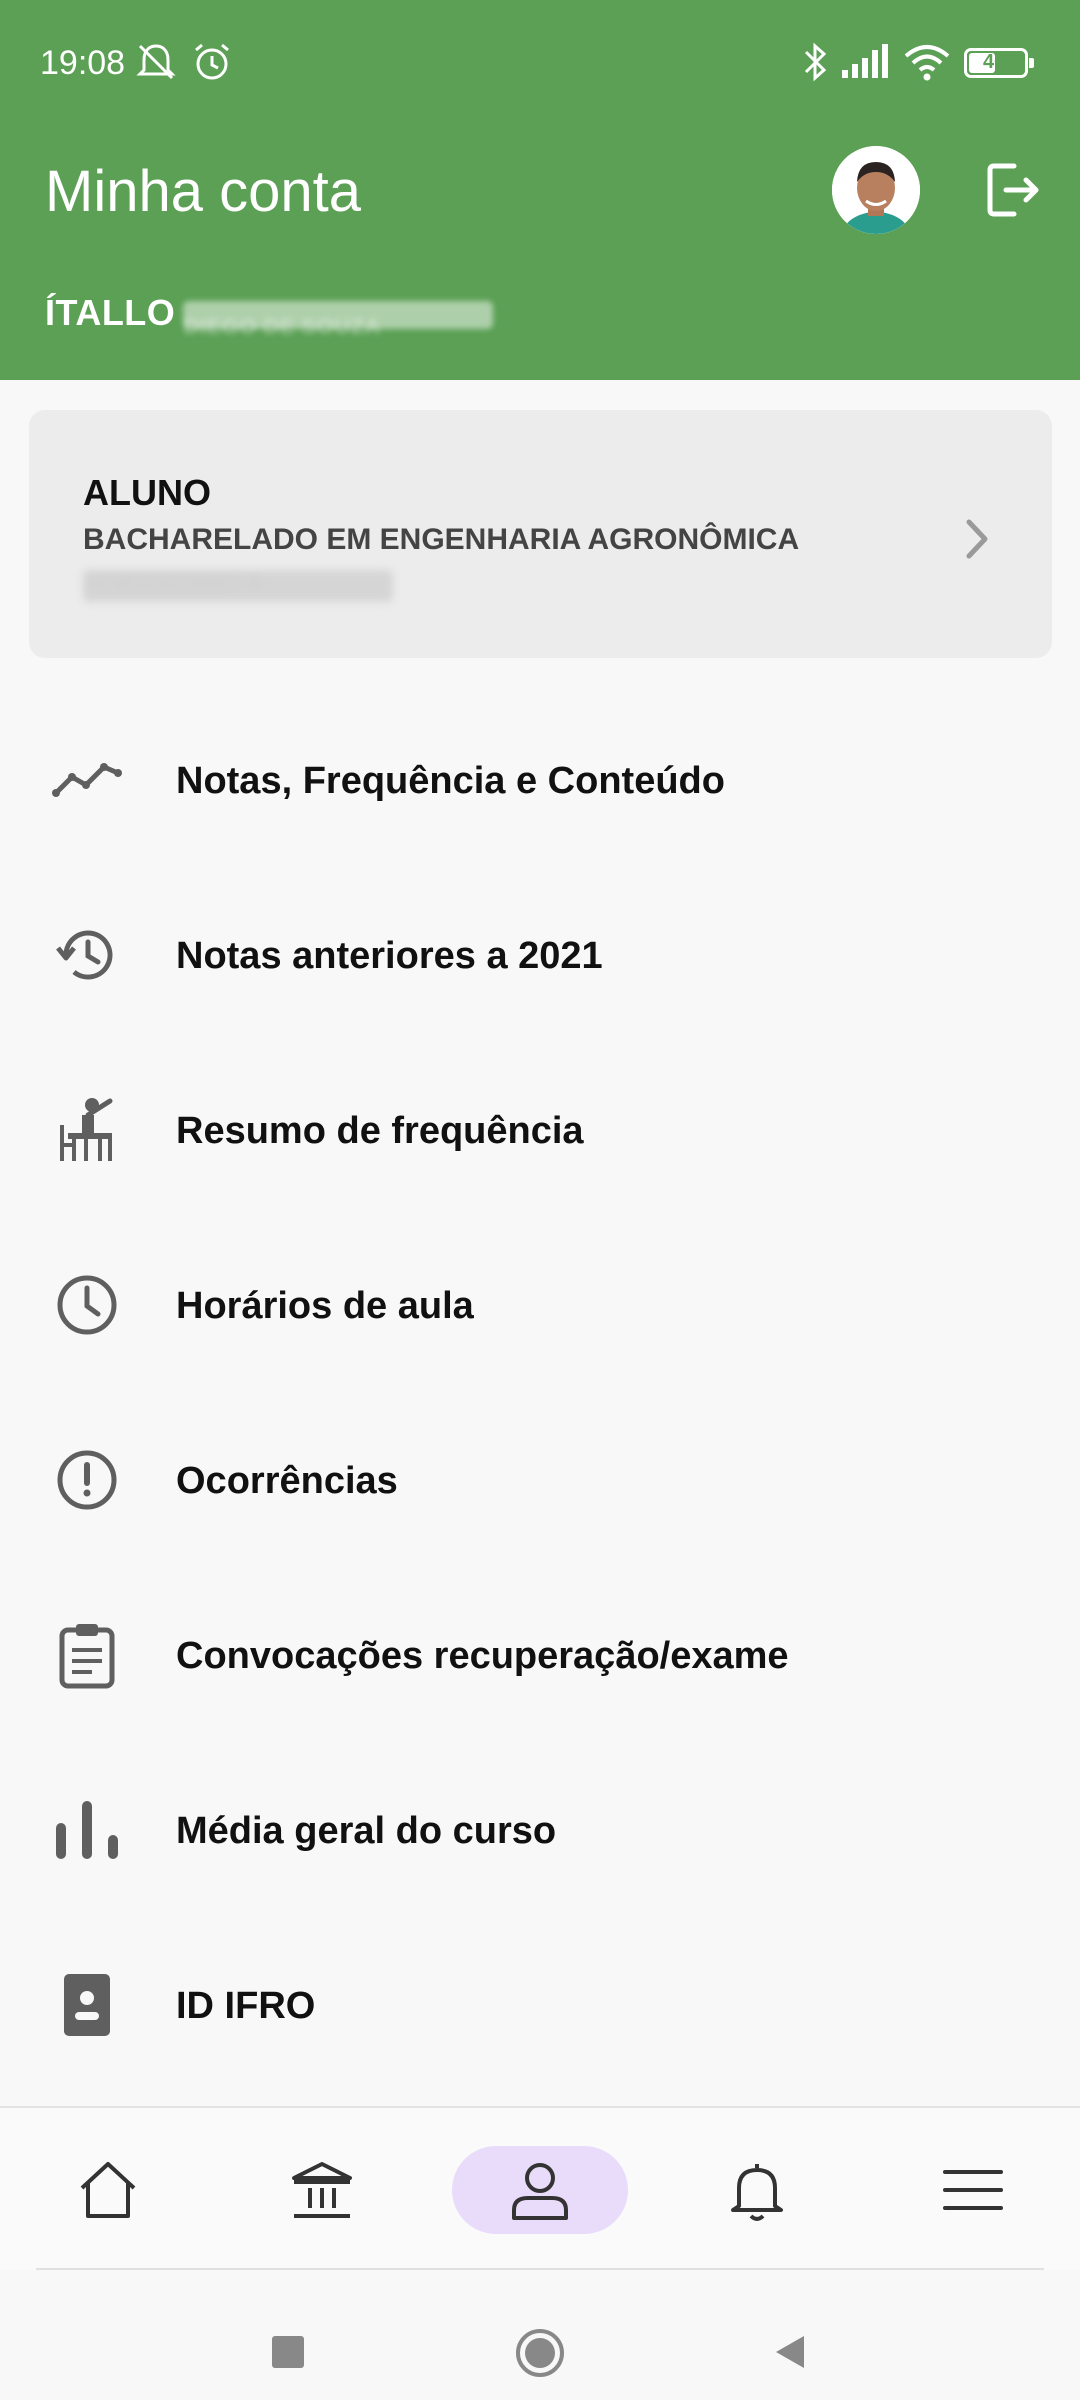 The image size is (1080, 2400). I want to click on menu-item-label: Notas, Frequência e Conteúdo, so click(450, 781).